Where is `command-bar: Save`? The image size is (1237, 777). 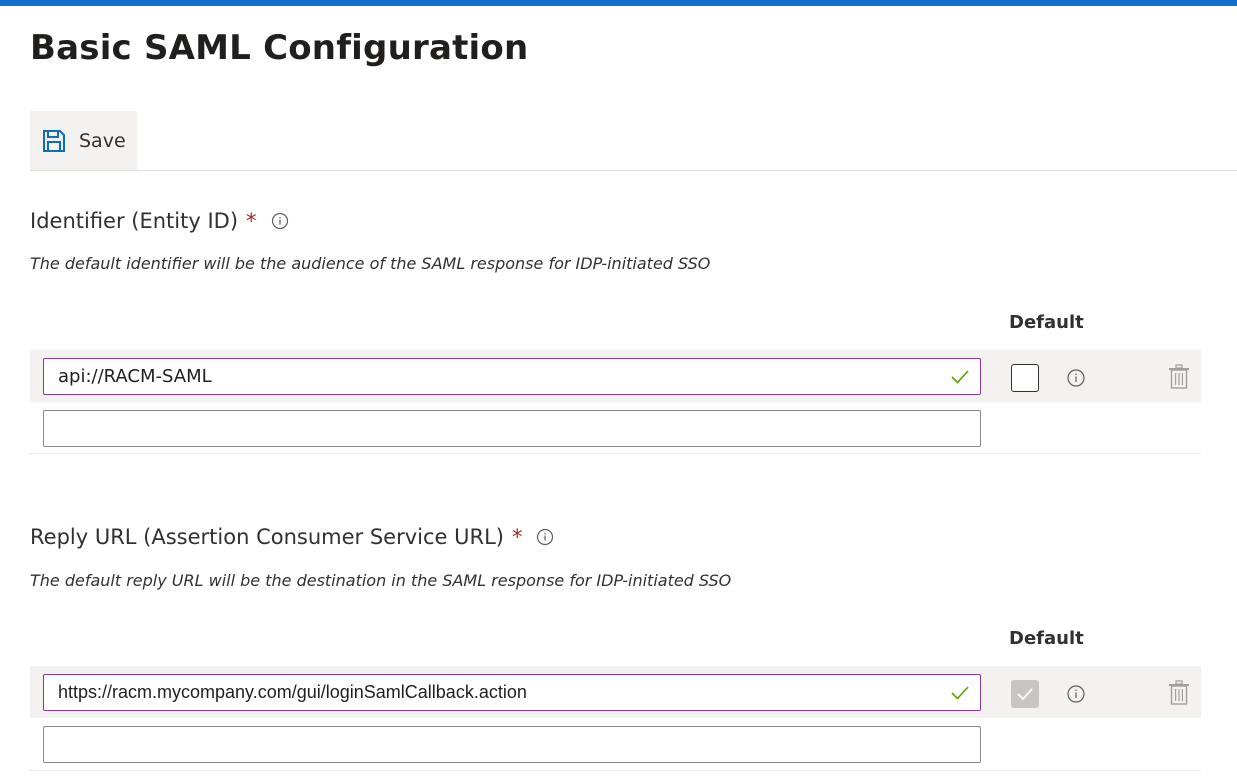 command-bar: Save is located at coordinates (633, 141).